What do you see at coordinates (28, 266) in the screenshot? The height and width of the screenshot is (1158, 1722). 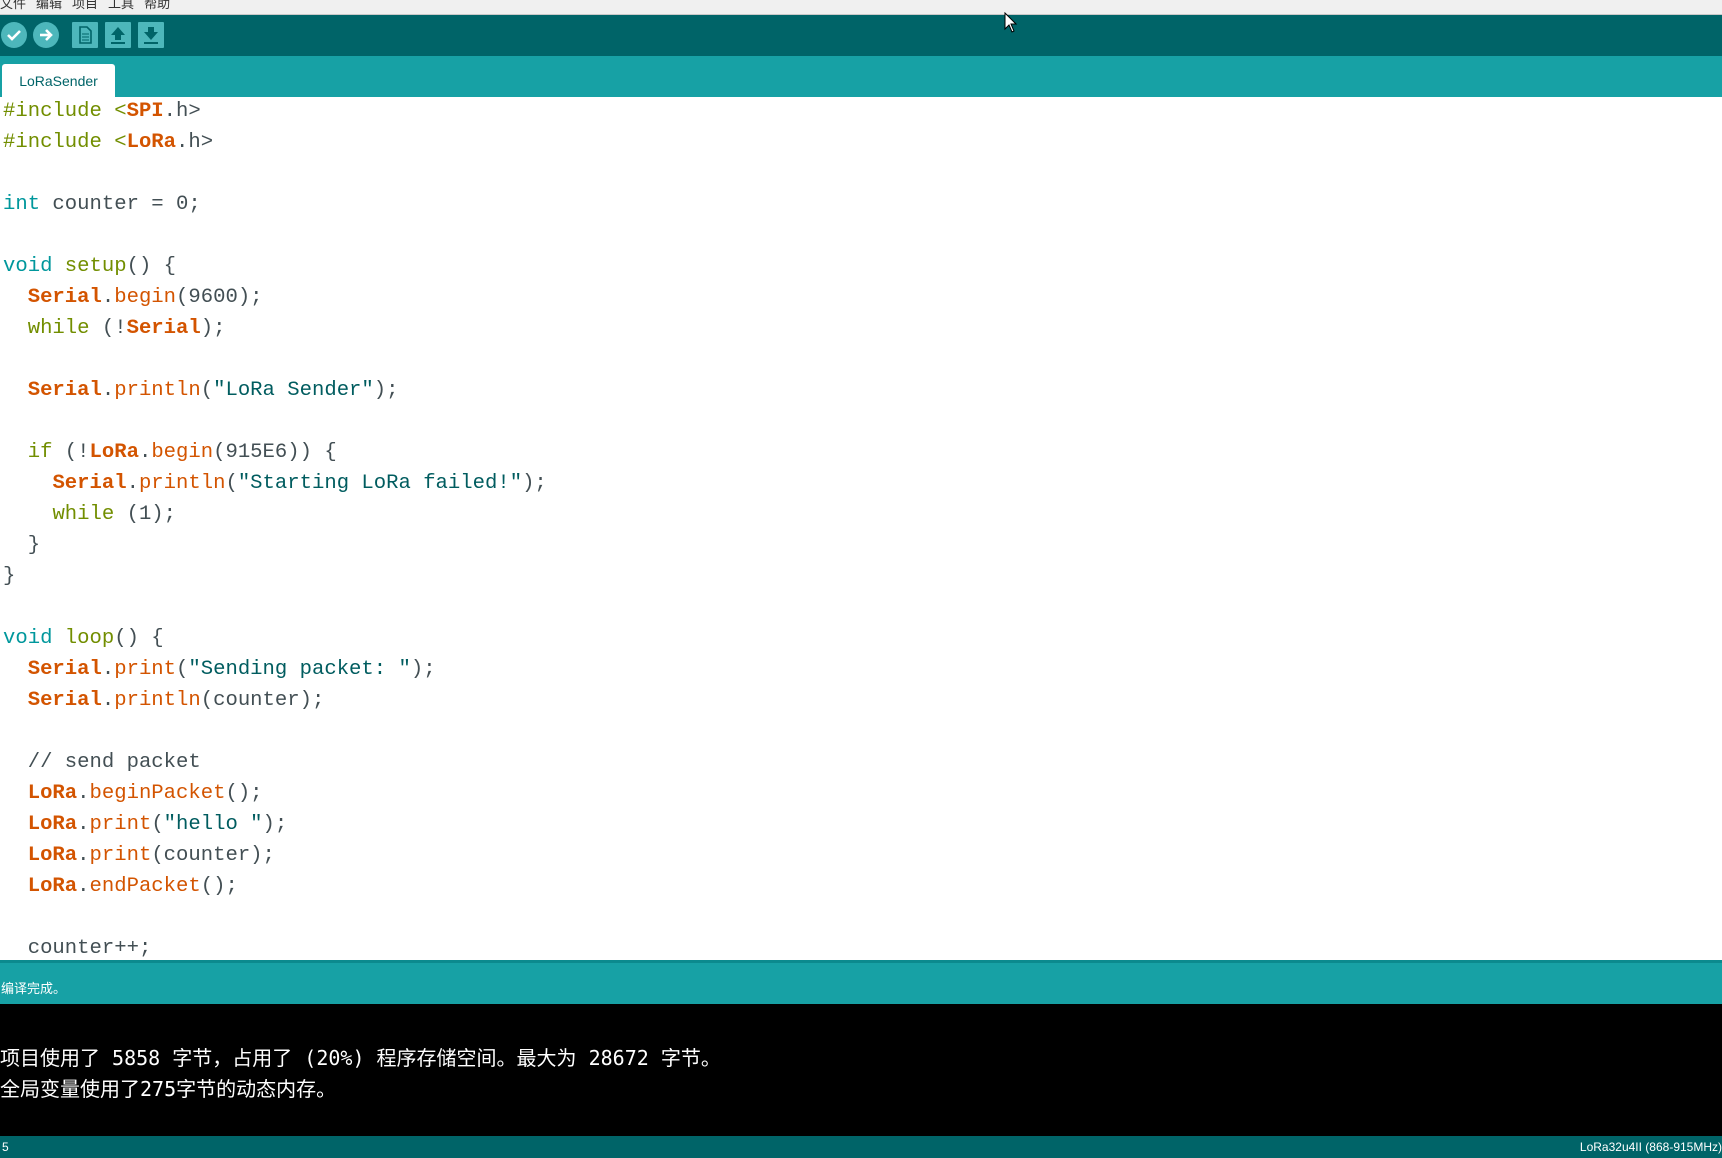 I see `code-token: void` at bounding box center [28, 266].